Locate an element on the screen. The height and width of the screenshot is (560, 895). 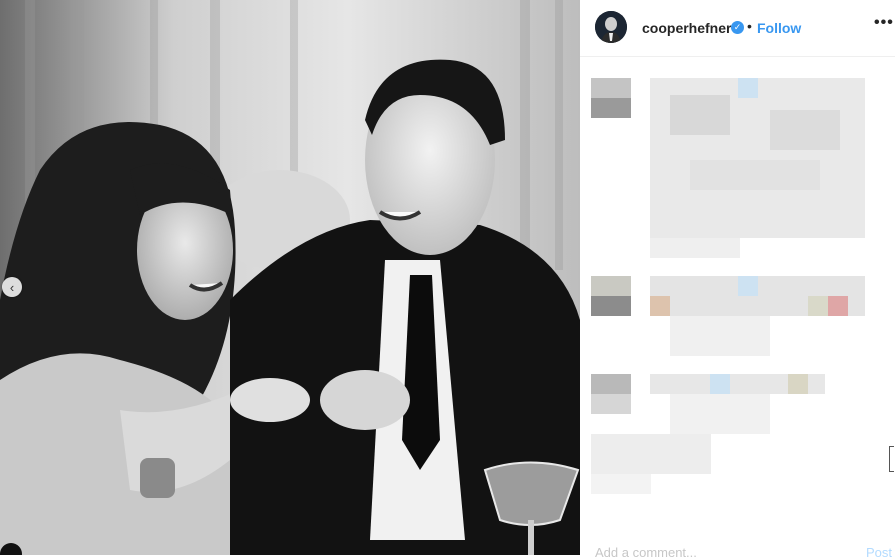
verified-badge-icon: ✓ is located at coordinates (737, 27).